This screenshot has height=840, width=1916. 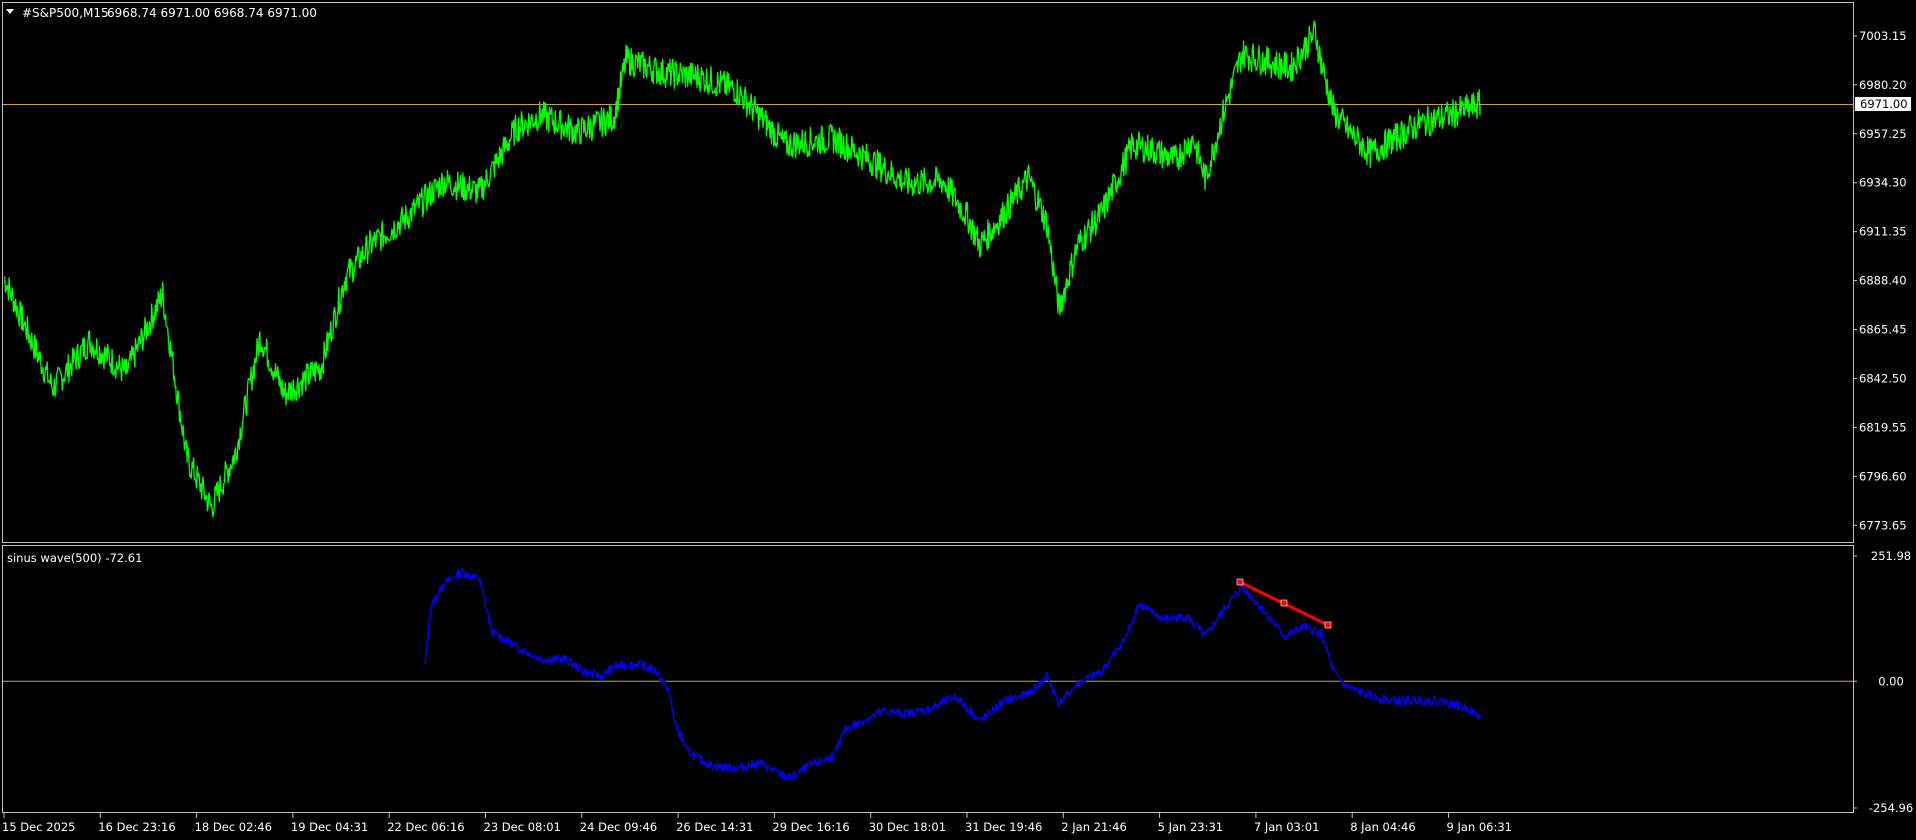 I want to click on time-tick-label: 8 Jan 04:46, so click(x=1383, y=827).